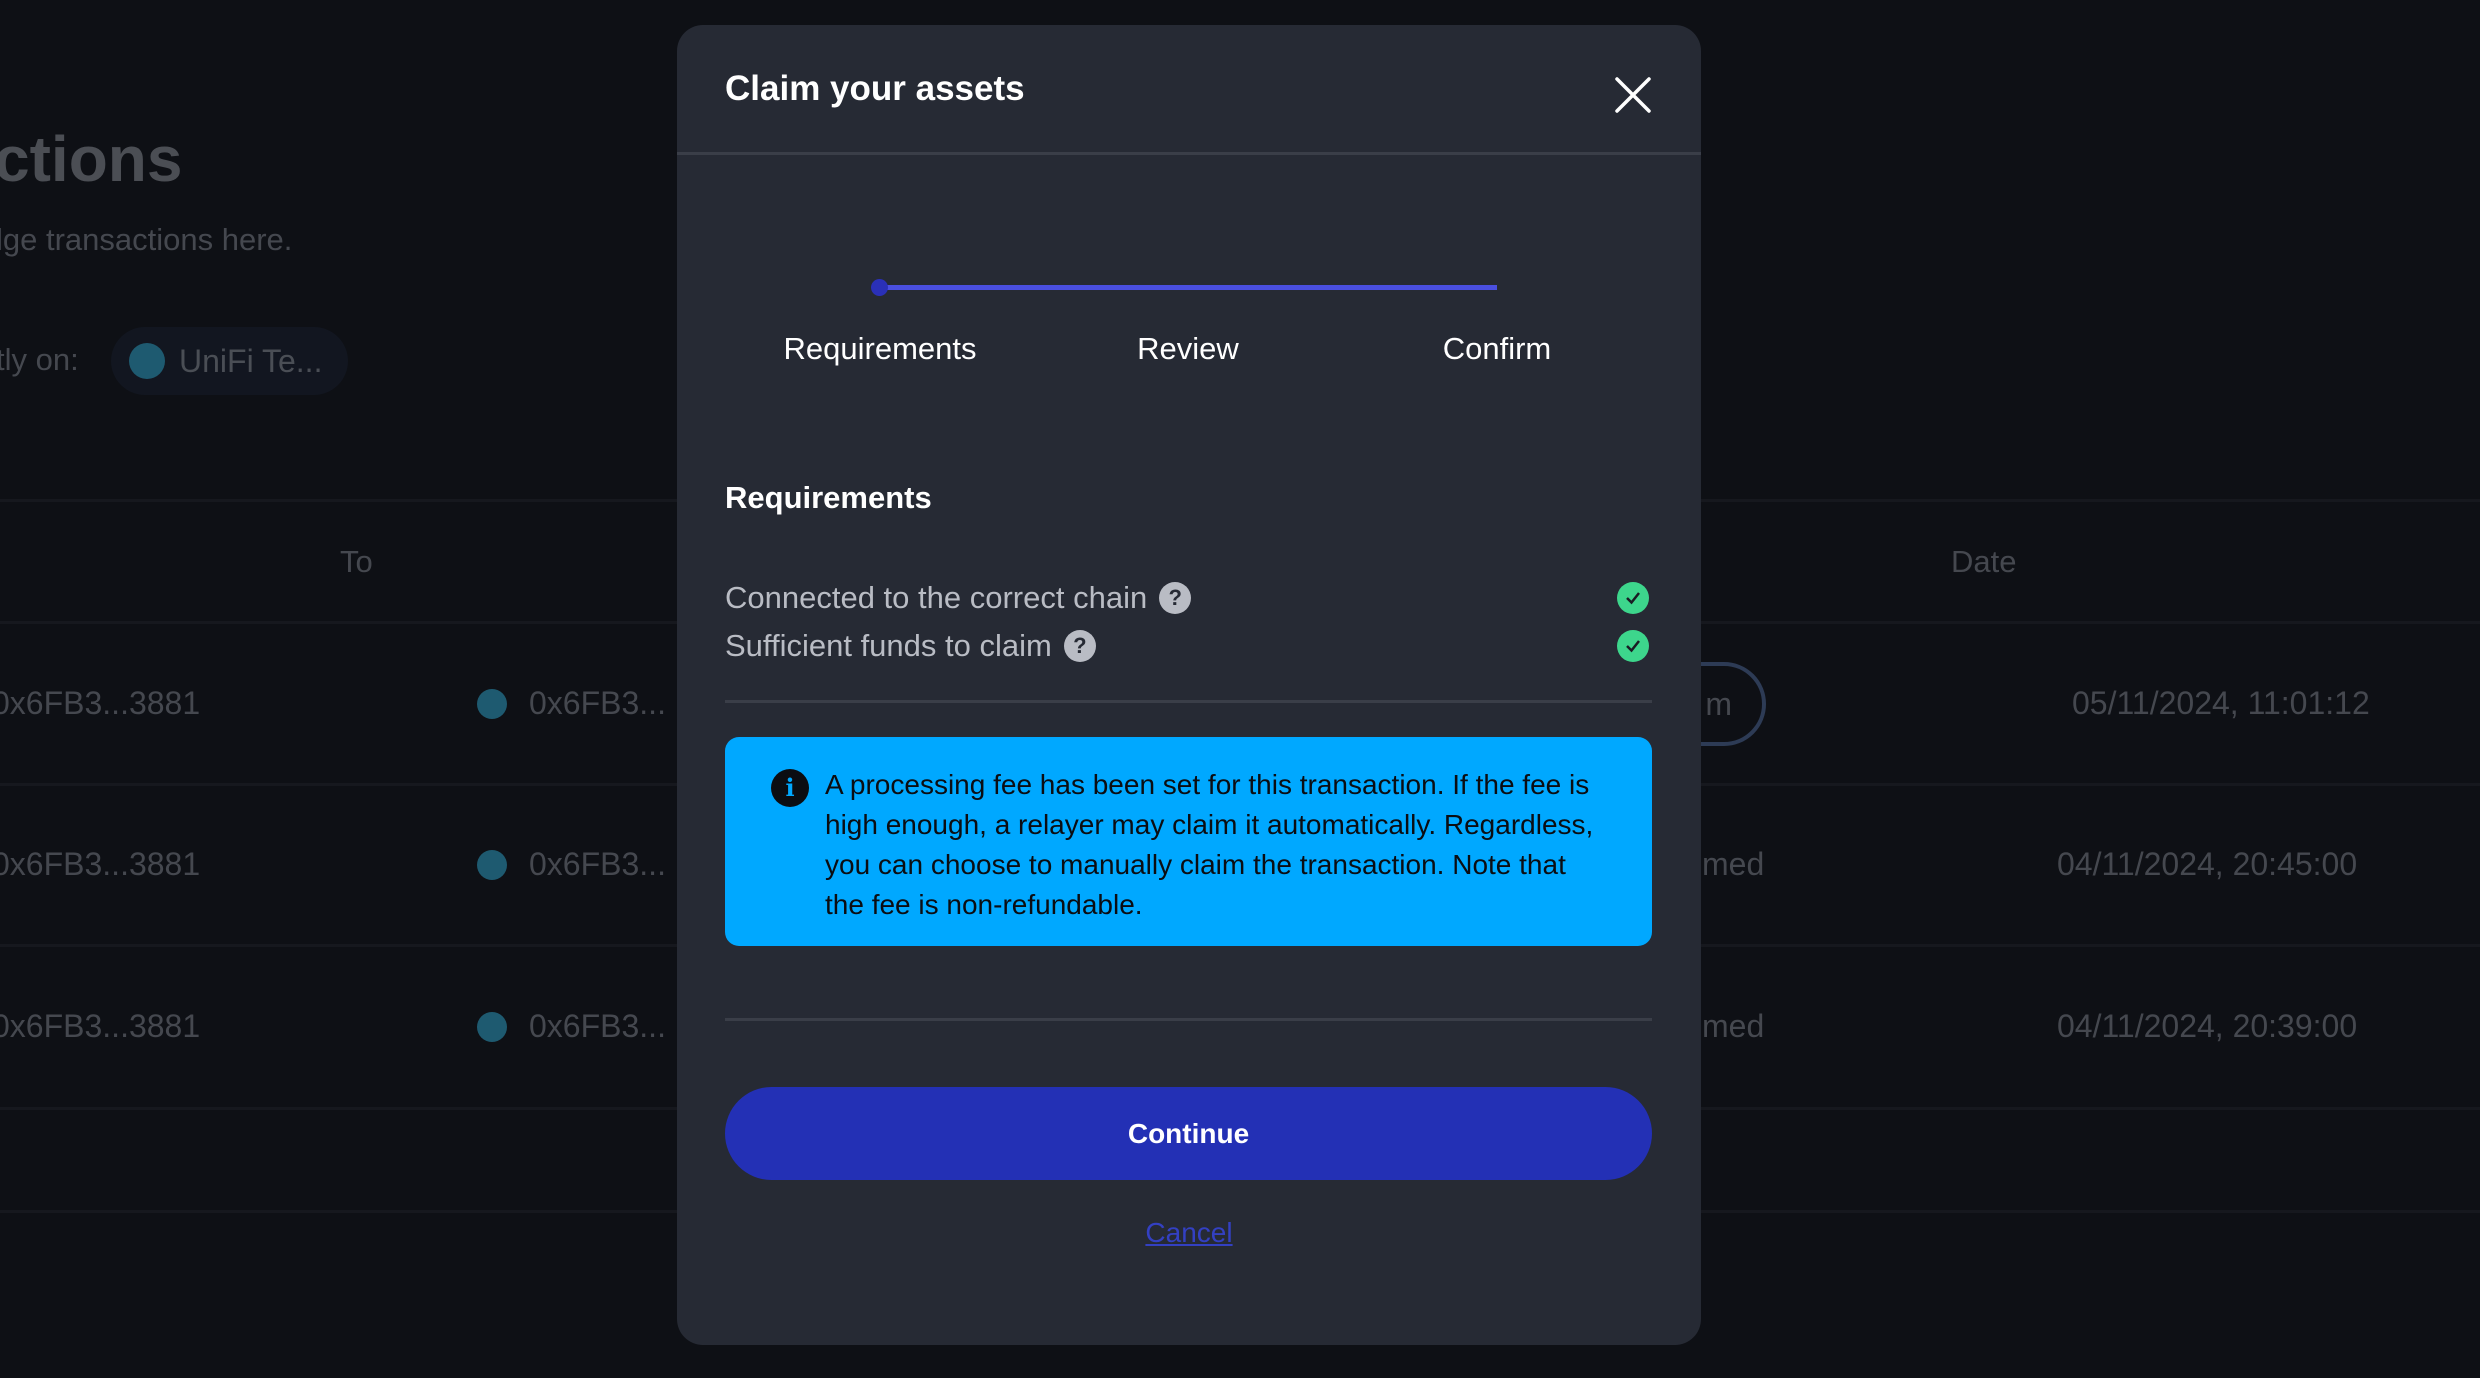 The height and width of the screenshot is (1378, 2480). Describe the element at coordinates (1984, 561) in the screenshot. I see `column-header-date: Date` at that location.